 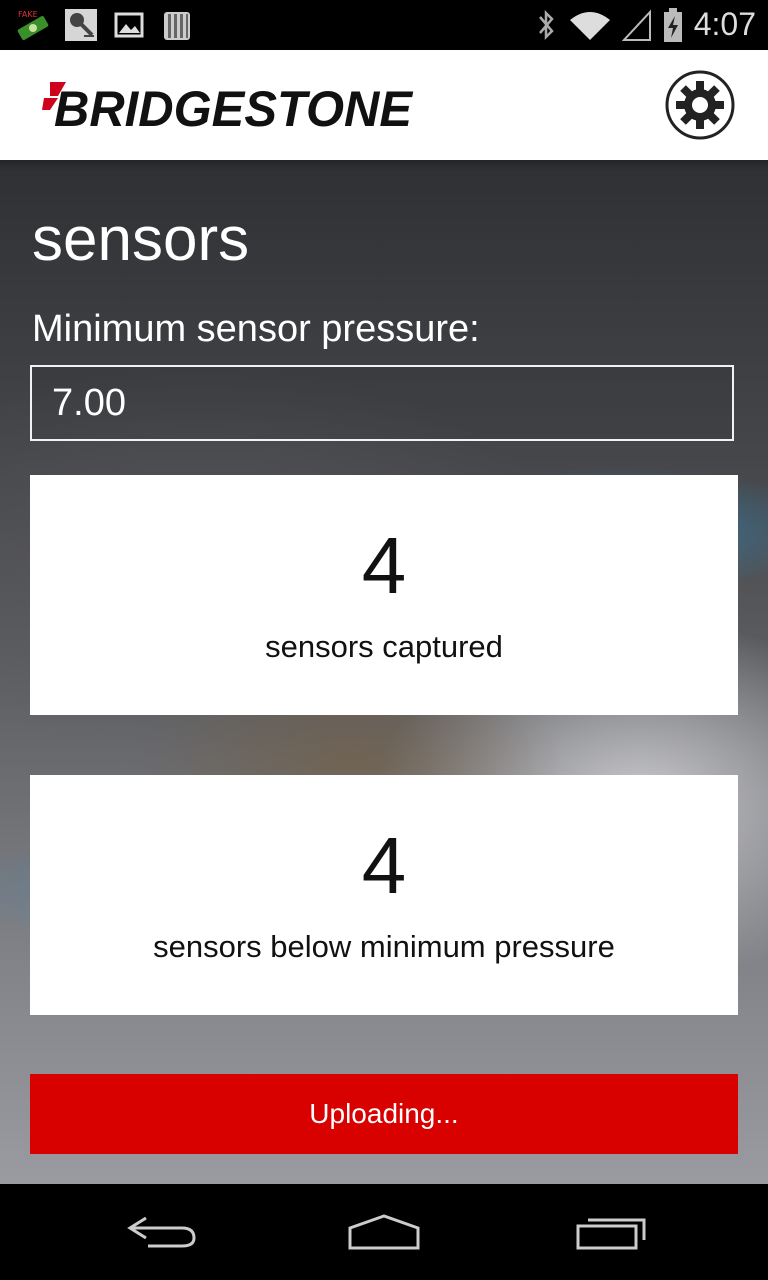 What do you see at coordinates (256, 329) in the screenshot?
I see `min-pressure-label: Minimum sensor pressure:` at bounding box center [256, 329].